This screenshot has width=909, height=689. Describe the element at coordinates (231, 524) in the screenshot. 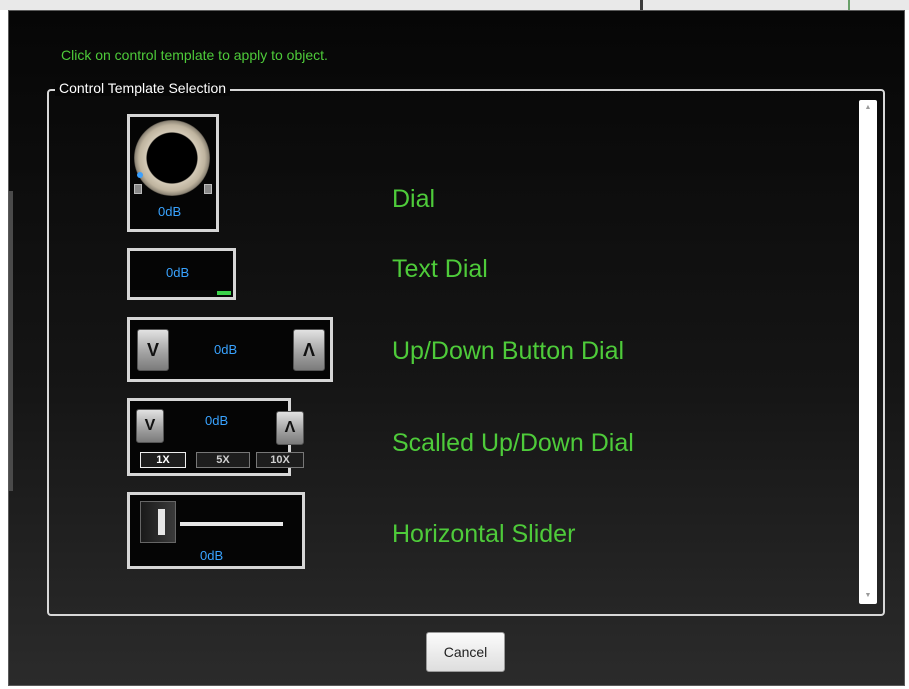

I see `slider-track` at that location.